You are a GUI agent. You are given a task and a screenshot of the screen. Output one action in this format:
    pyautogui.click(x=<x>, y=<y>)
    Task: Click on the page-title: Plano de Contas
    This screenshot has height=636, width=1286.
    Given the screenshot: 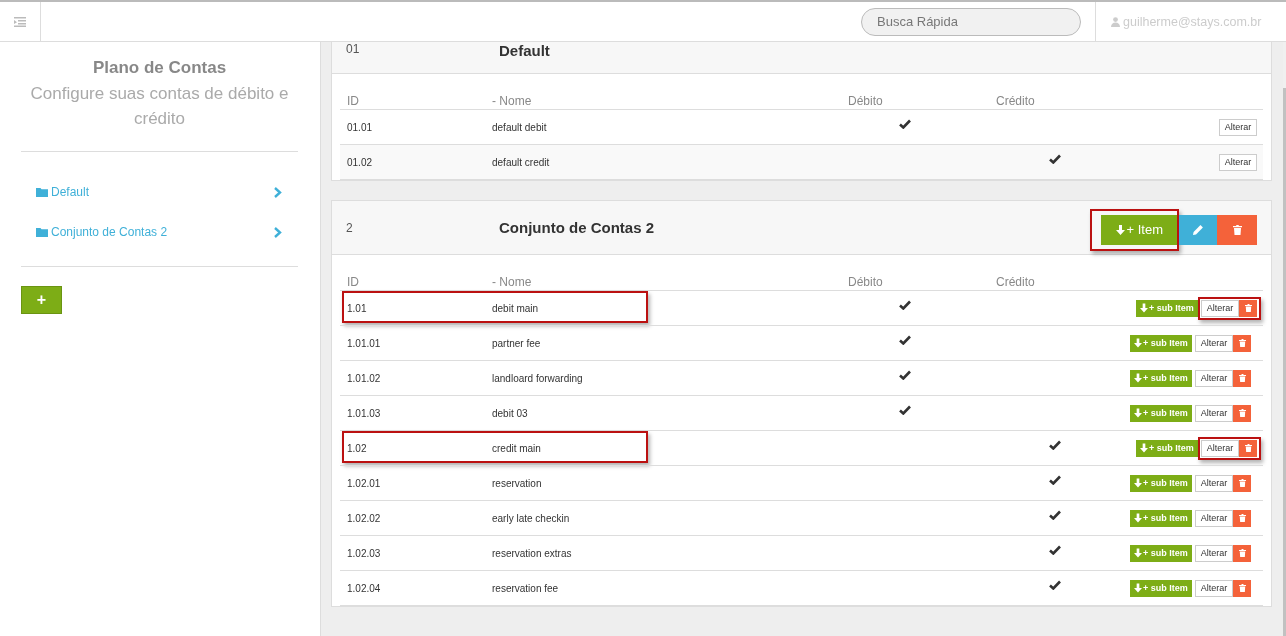 What is the action you would take?
    pyautogui.click(x=159, y=68)
    